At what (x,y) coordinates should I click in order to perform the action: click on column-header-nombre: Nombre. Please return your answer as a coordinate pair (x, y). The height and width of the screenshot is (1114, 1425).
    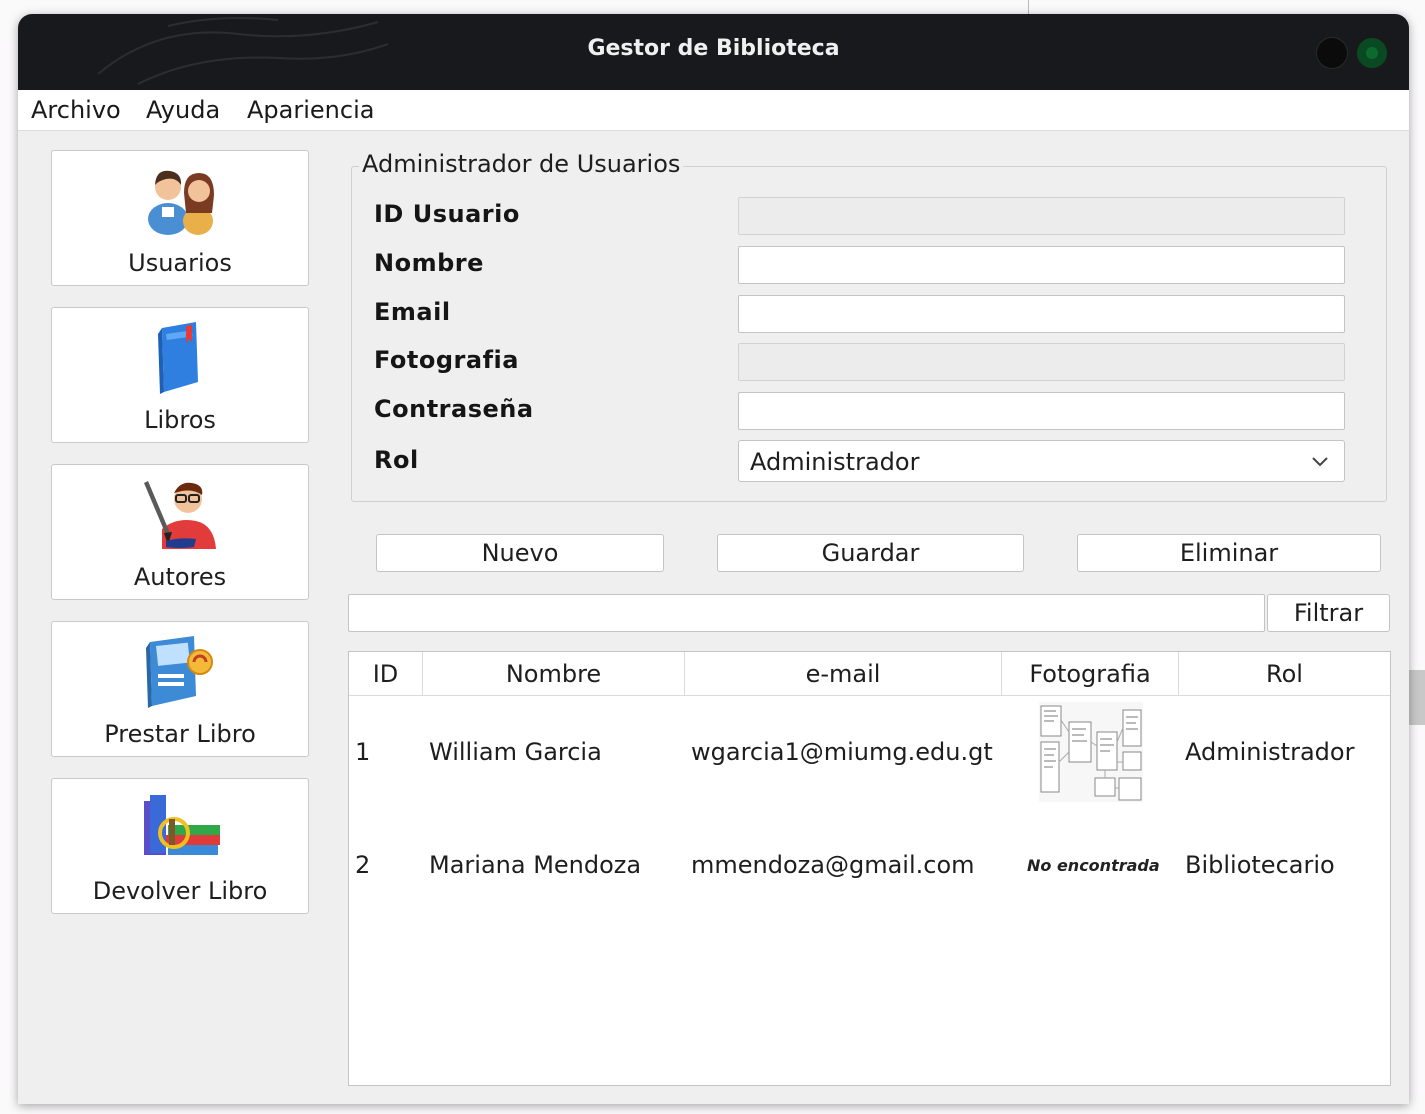
    Looking at the image, I should click on (554, 674).